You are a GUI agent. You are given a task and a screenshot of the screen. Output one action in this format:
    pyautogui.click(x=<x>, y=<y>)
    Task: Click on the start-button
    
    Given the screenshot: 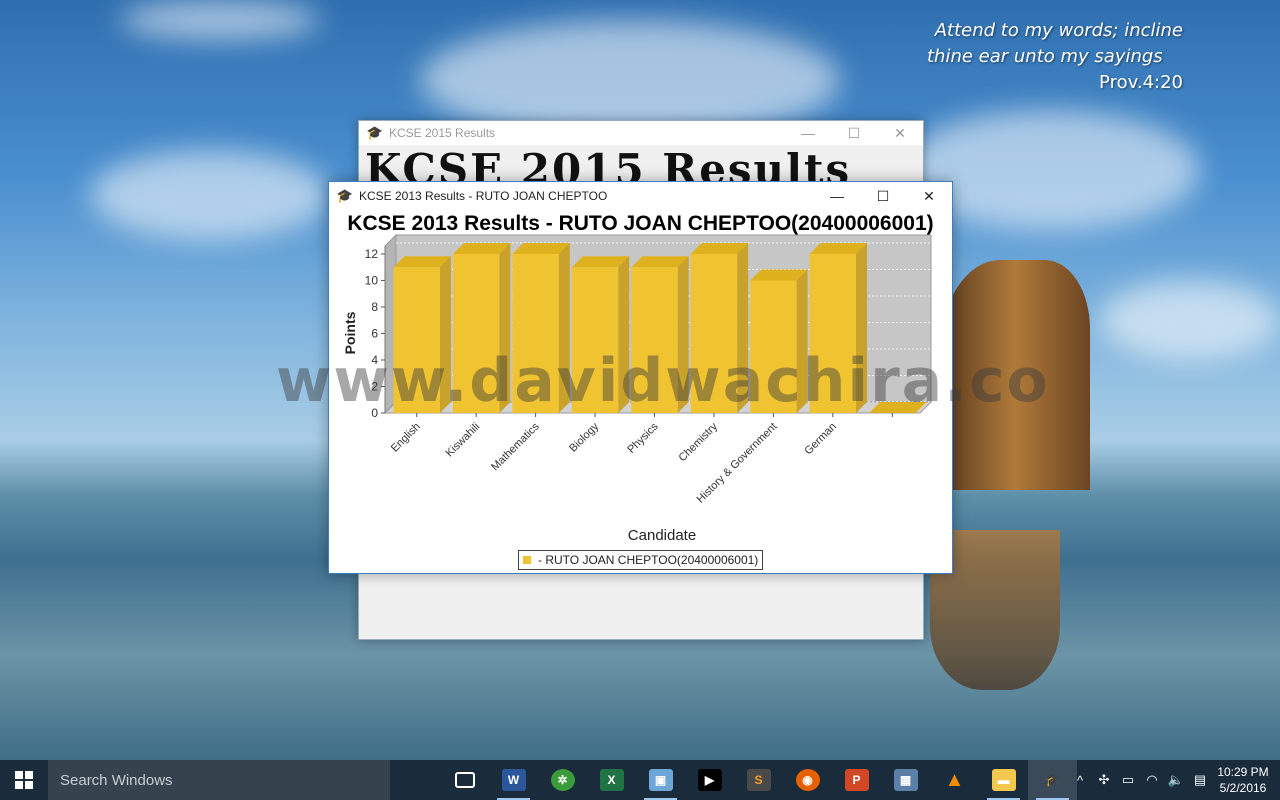 What is the action you would take?
    pyautogui.click(x=24, y=780)
    